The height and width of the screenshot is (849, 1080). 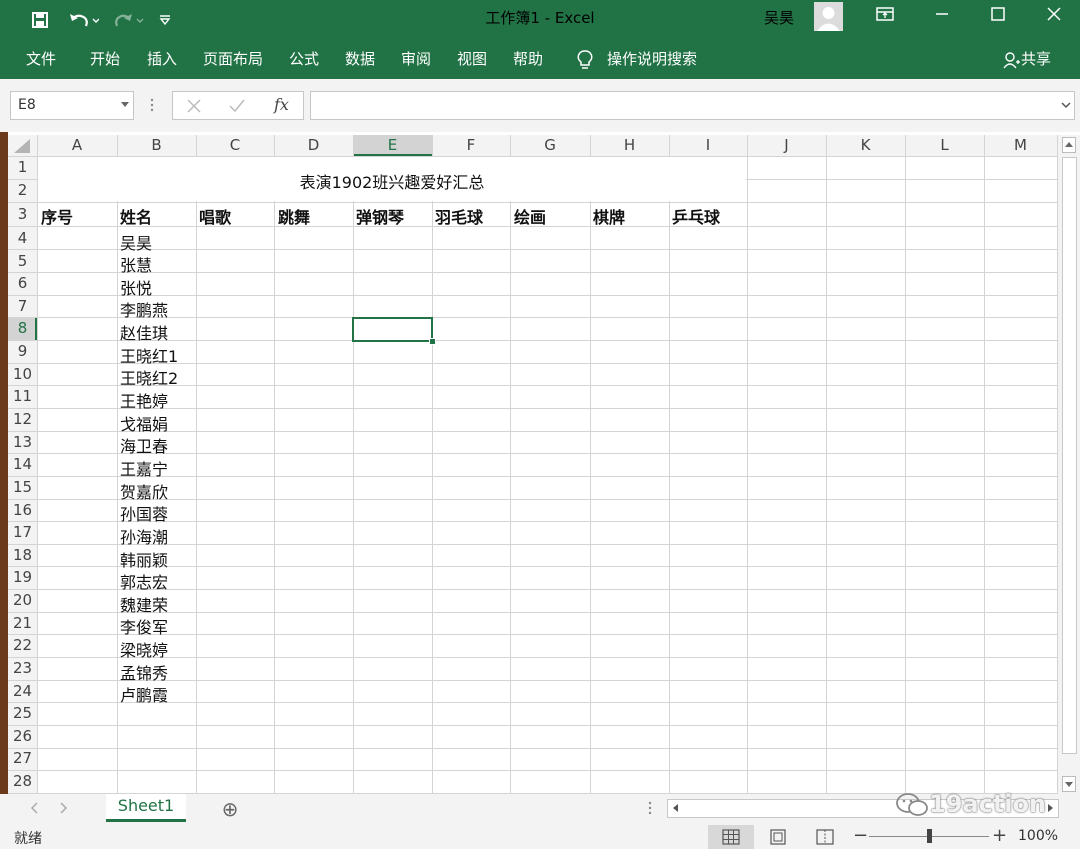 I want to click on row-header-6: 6, so click(x=22, y=283).